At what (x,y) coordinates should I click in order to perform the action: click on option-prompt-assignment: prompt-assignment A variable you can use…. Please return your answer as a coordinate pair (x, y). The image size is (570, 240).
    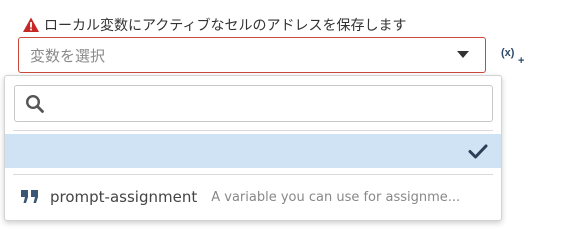
    Looking at the image, I should click on (253, 197).